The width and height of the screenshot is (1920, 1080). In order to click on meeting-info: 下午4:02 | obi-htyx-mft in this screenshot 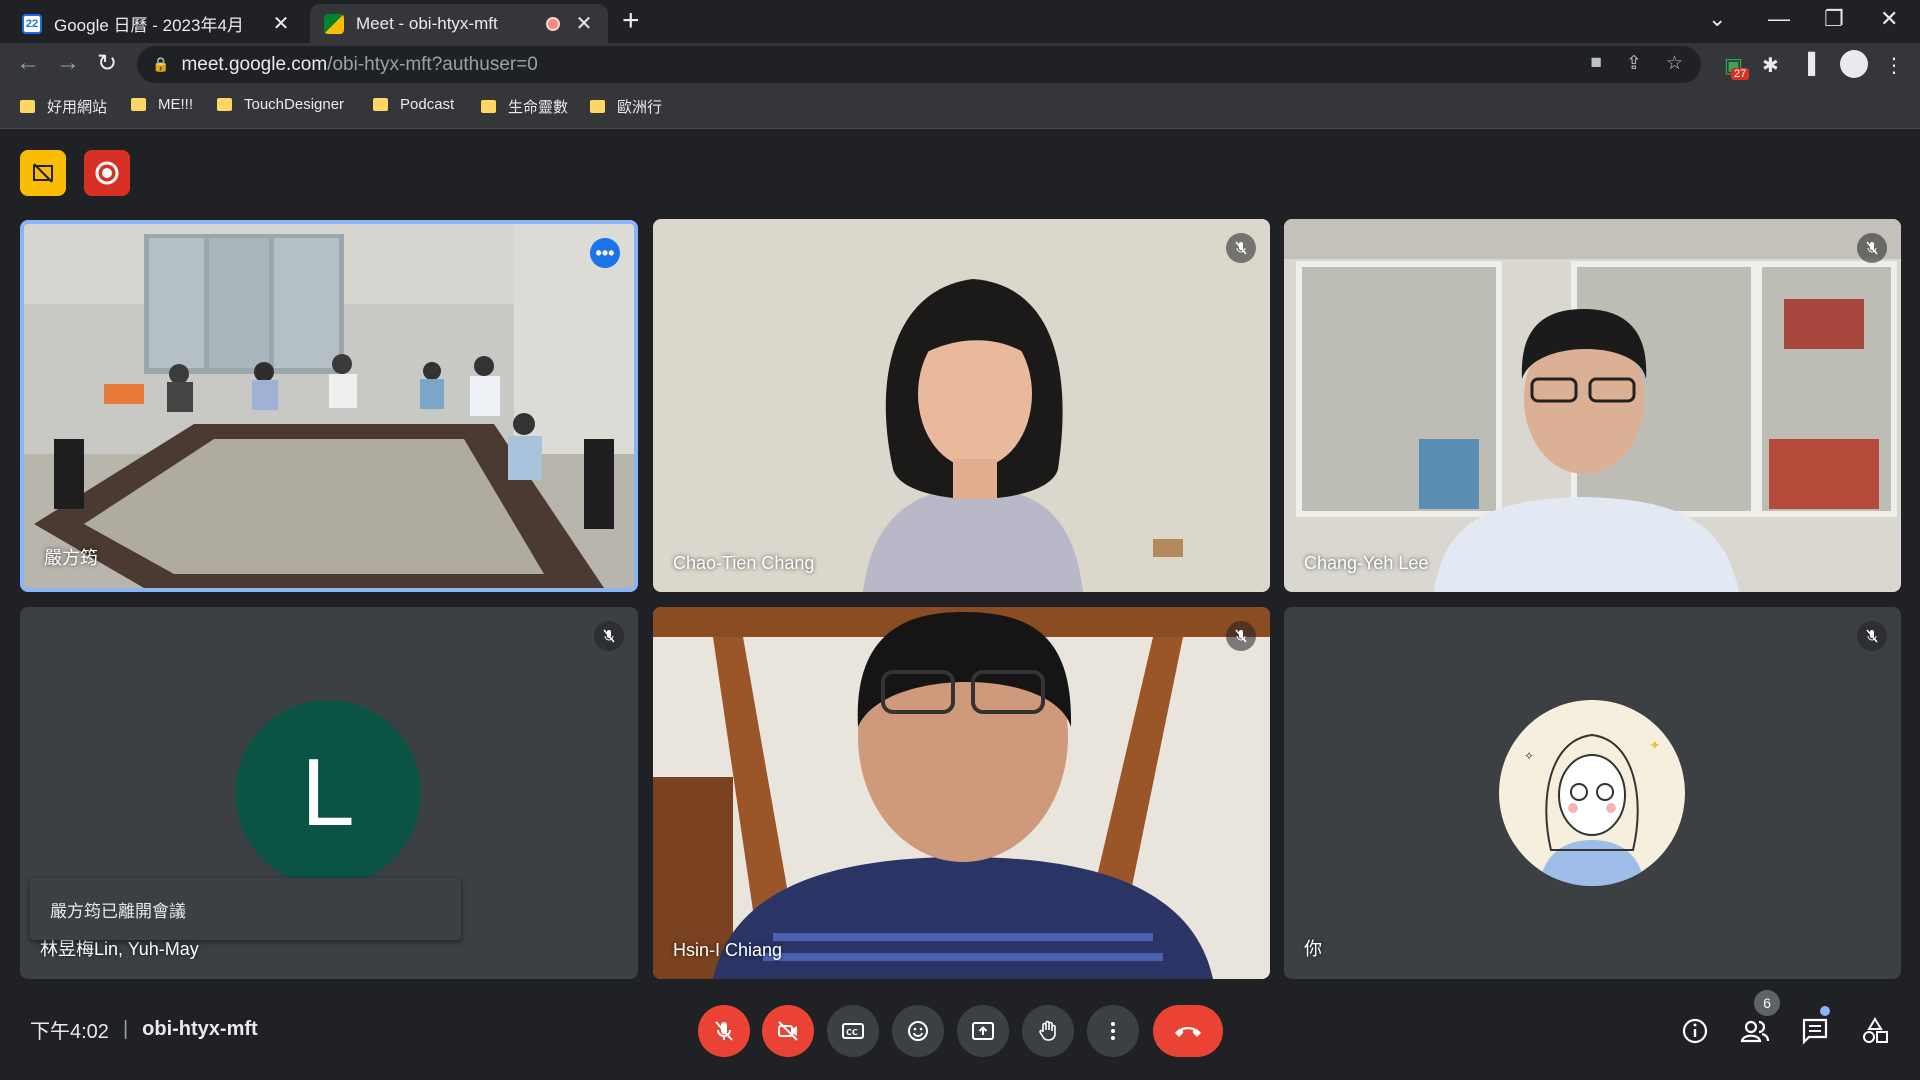, I will do `click(144, 1029)`.